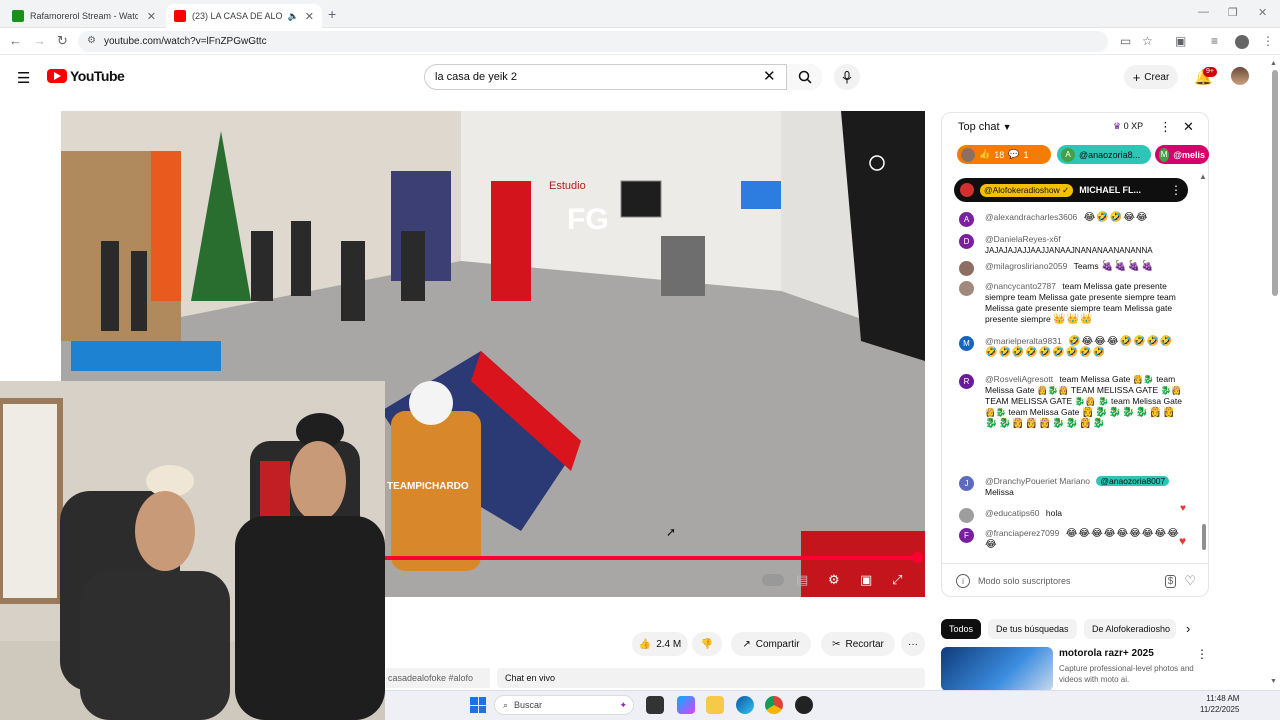  What do you see at coordinates (244, 16) in the screenshot?
I see `browser-tab-youtube: (23) LA CASA DE ALOFOKE 🔈 ✕` at bounding box center [244, 16].